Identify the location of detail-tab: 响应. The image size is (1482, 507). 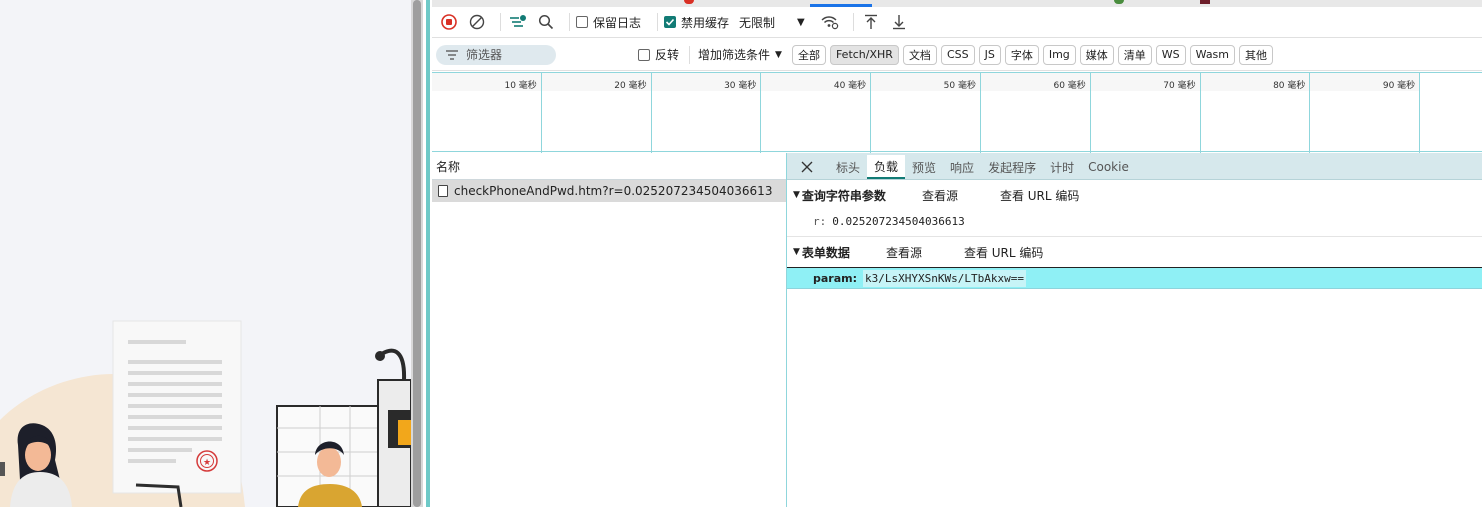
(962, 167).